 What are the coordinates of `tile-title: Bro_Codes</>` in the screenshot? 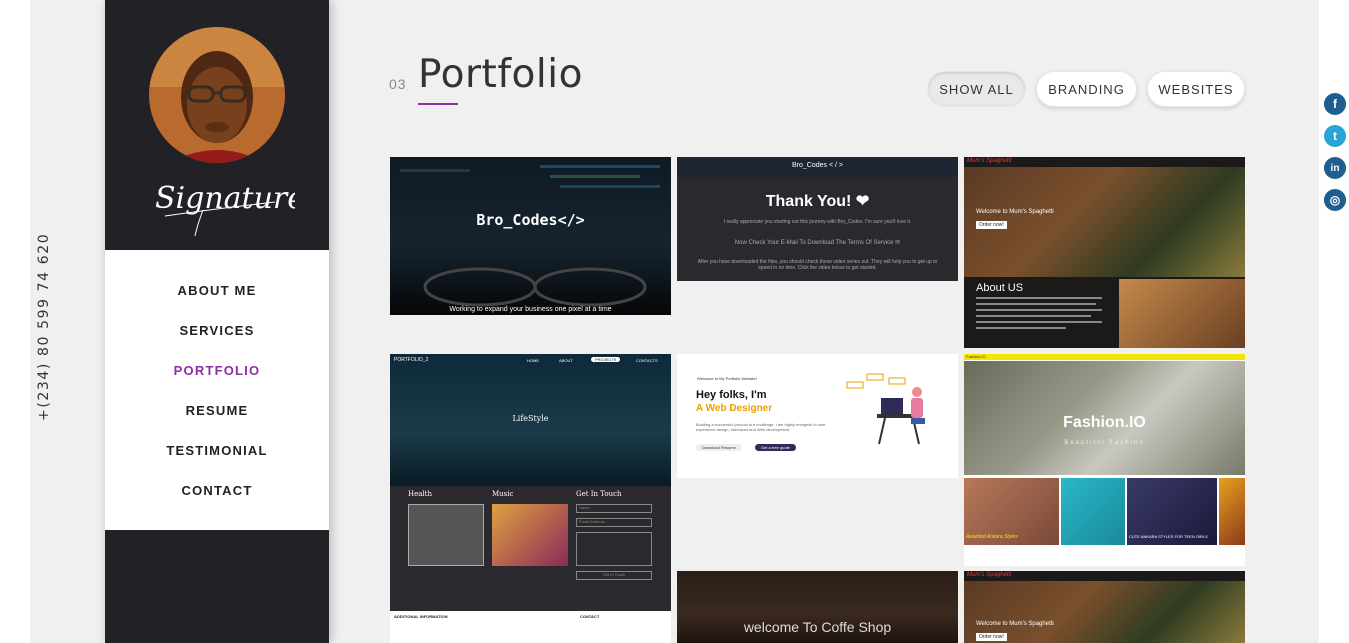 It's located at (530, 220).